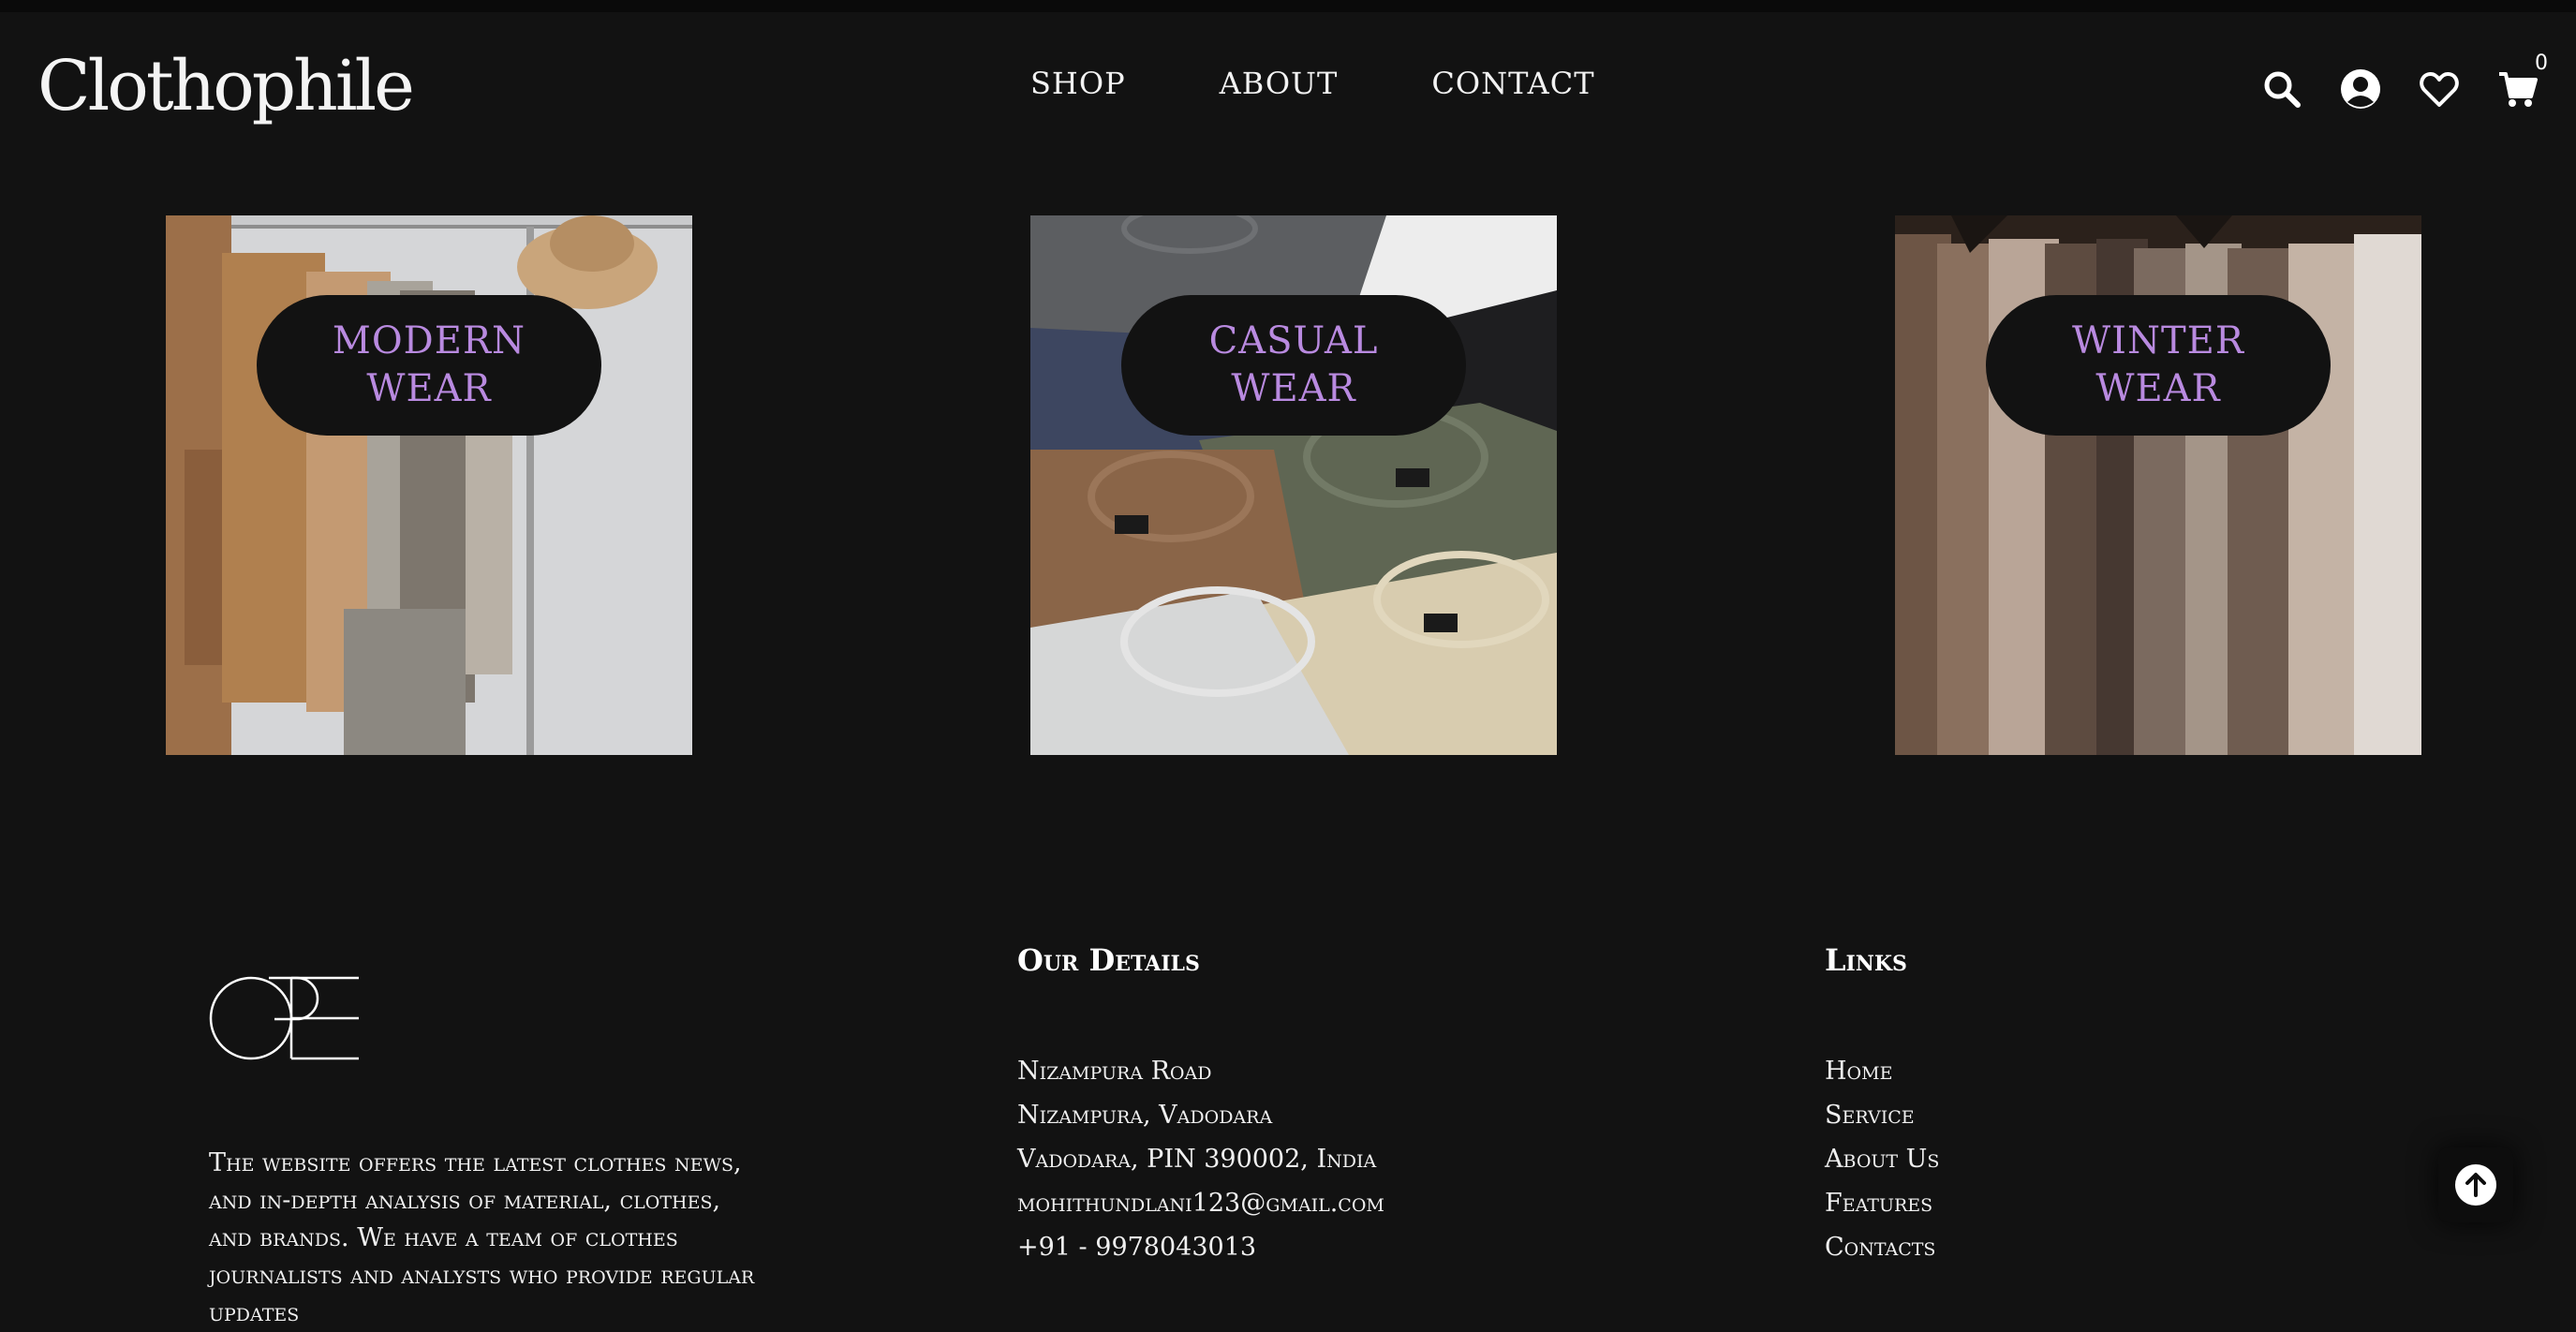 The image size is (2576, 1332). I want to click on nav-about: ABOUT, so click(1279, 83).